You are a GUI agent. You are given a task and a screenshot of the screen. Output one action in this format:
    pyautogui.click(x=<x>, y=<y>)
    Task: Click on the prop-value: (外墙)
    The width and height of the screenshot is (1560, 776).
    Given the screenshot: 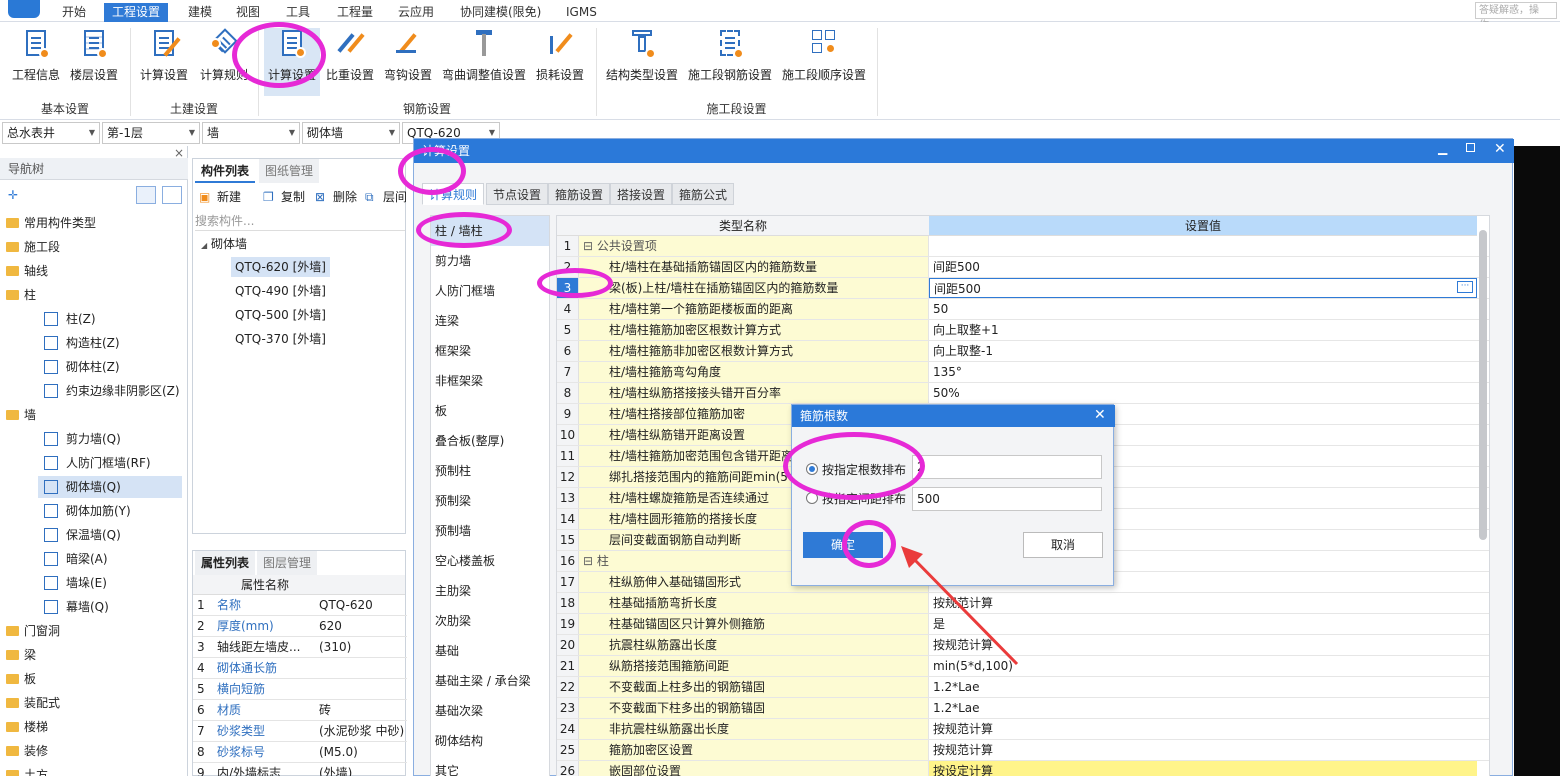 What is the action you would take?
    pyautogui.click(x=335, y=769)
    